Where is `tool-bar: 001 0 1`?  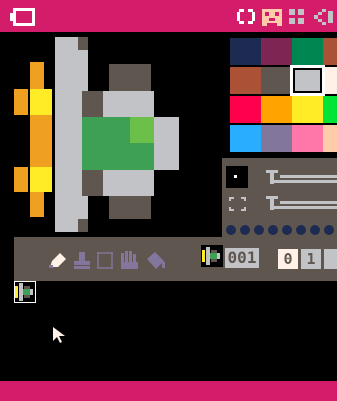 tool-bar: 001 0 1 is located at coordinates (175, 259).